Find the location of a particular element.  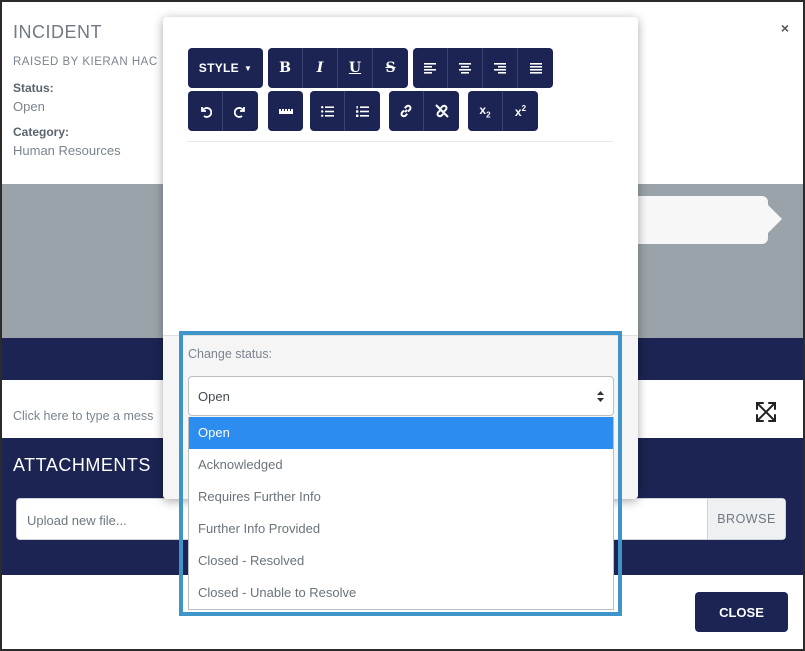

underline-button: U is located at coordinates (355, 68).